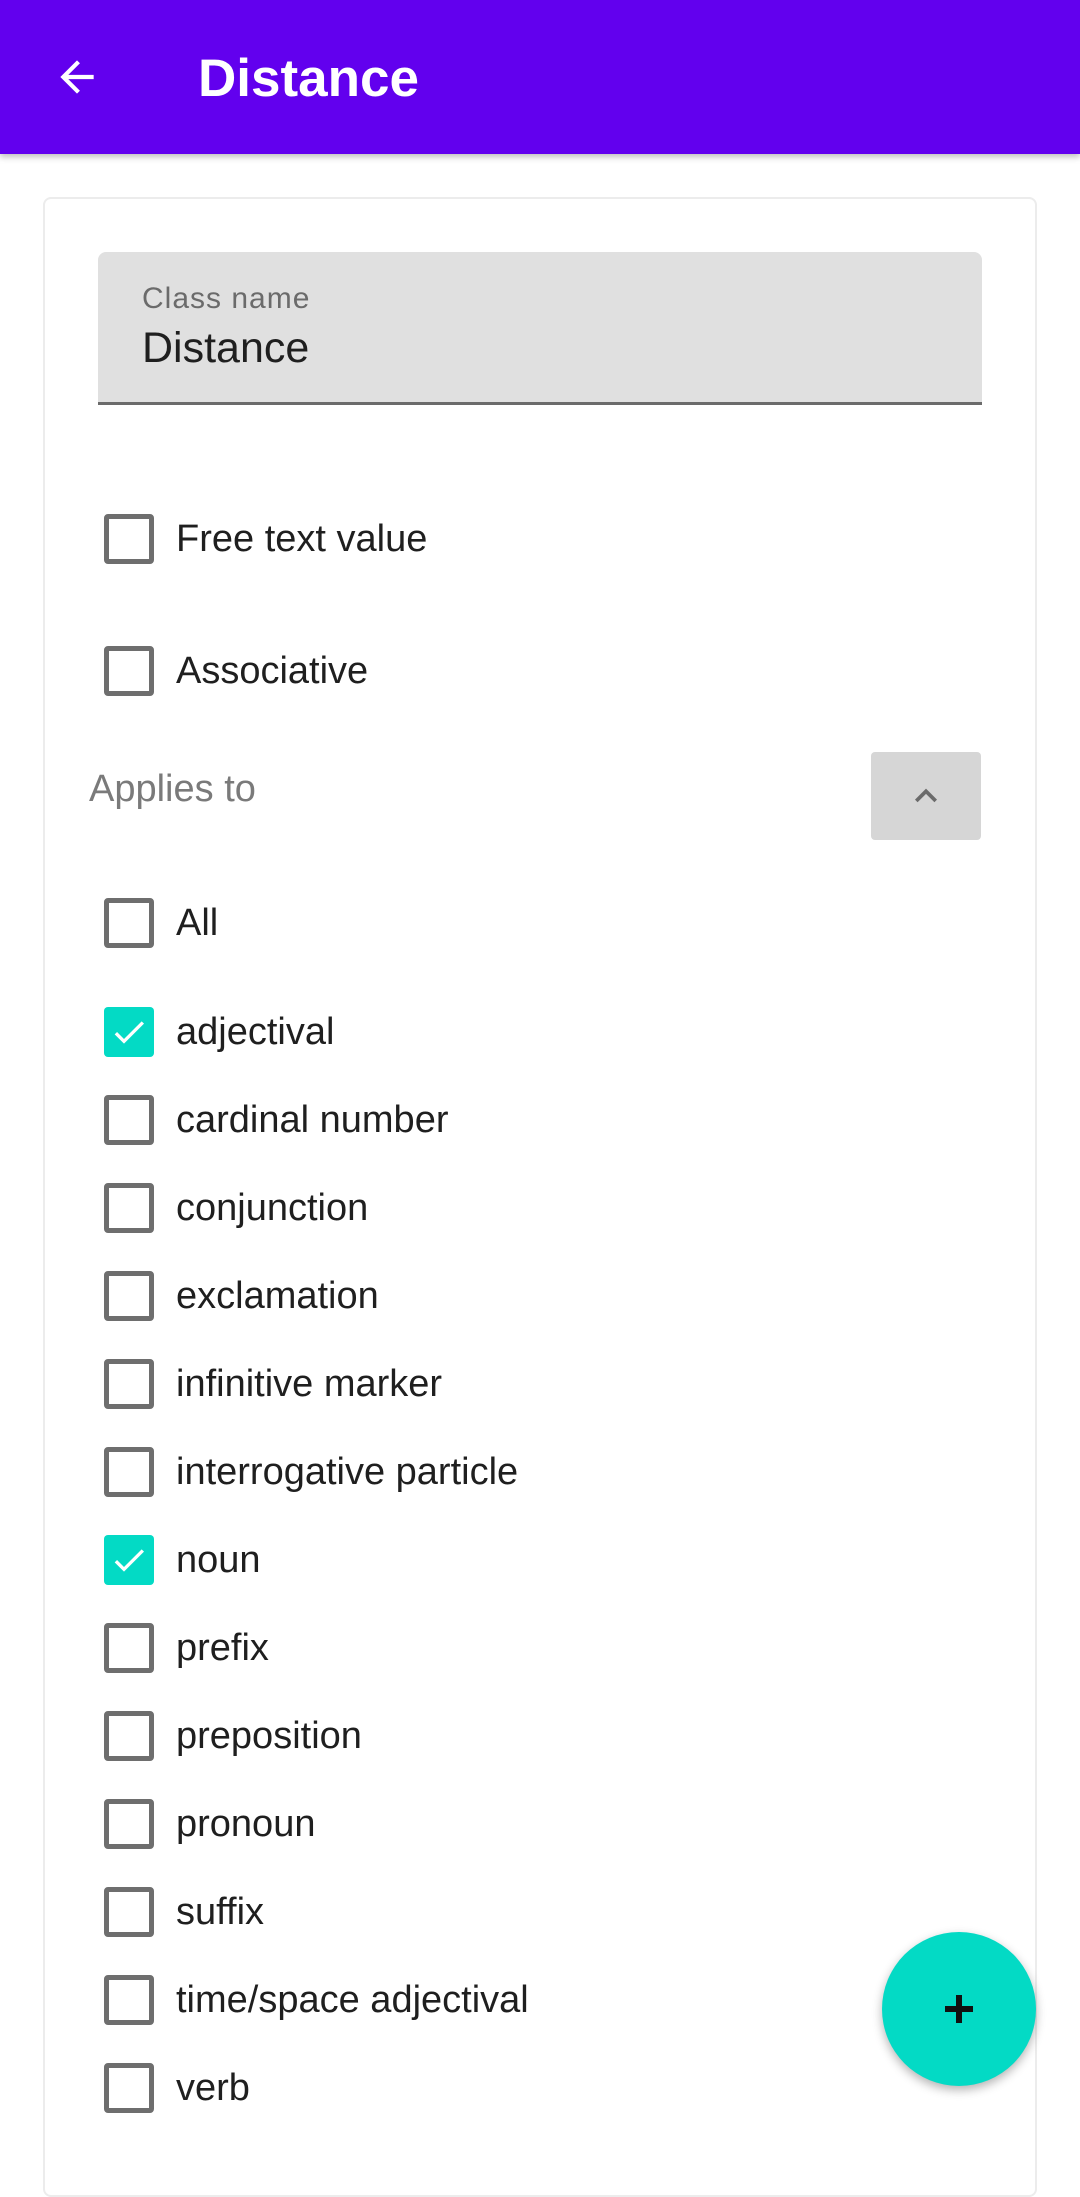 The width and height of the screenshot is (1080, 2197). I want to click on free-text-value-label: Free text value, so click(302, 538).